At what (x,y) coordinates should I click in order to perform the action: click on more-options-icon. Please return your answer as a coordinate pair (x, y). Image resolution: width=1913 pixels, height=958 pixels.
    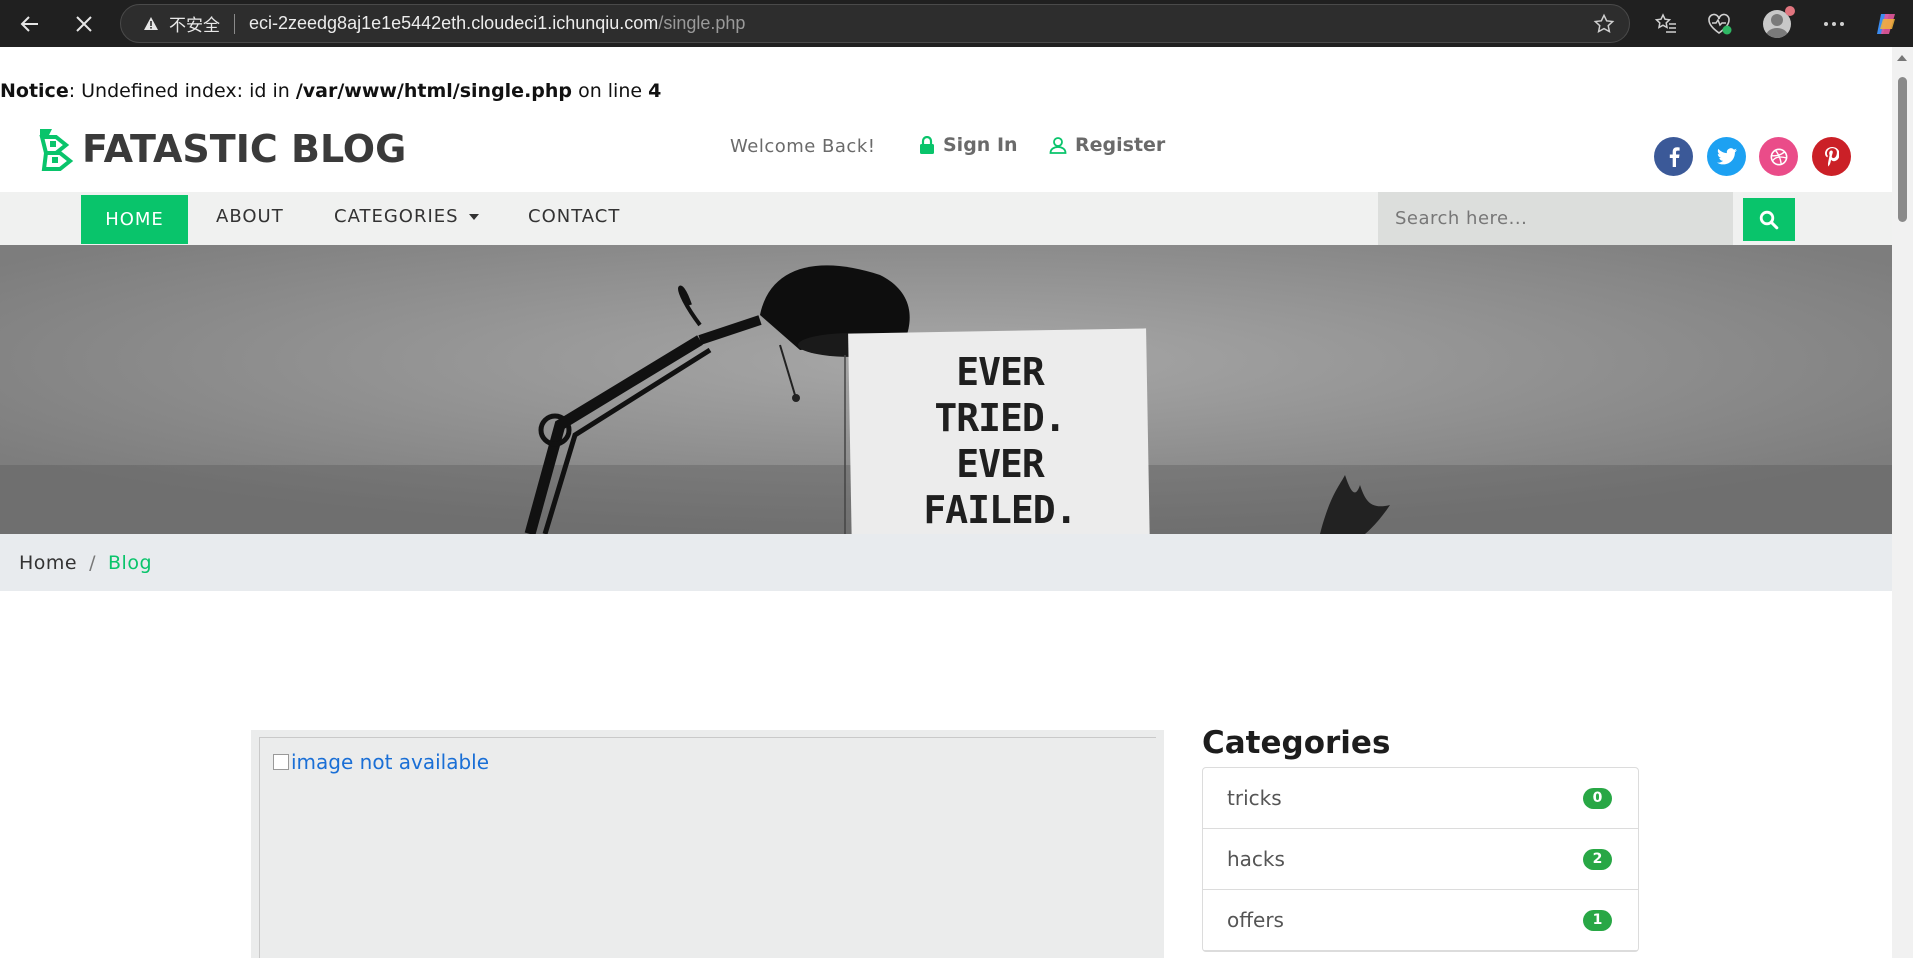
    Looking at the image, I should click on (1834, 24).